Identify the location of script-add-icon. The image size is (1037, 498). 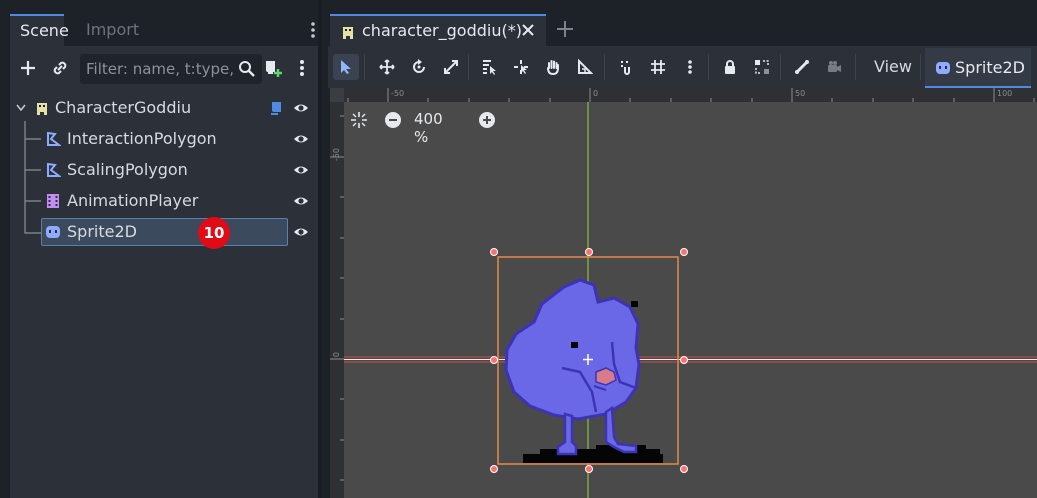
(274, 69).